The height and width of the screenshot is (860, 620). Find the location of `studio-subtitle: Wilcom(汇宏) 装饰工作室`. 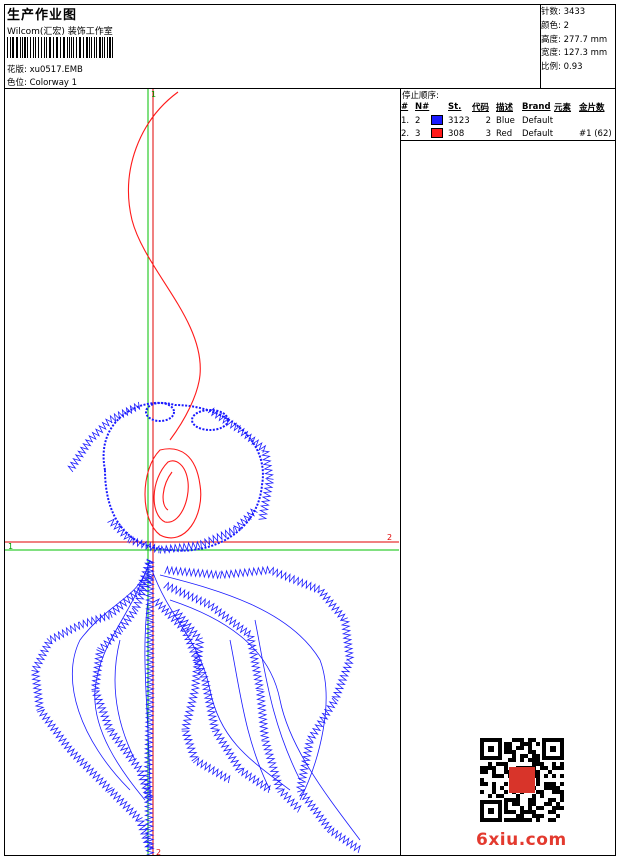

studio-subtitle: Wilcom(汇宏) 装饰工作室 is located at coordinates (60, 32).